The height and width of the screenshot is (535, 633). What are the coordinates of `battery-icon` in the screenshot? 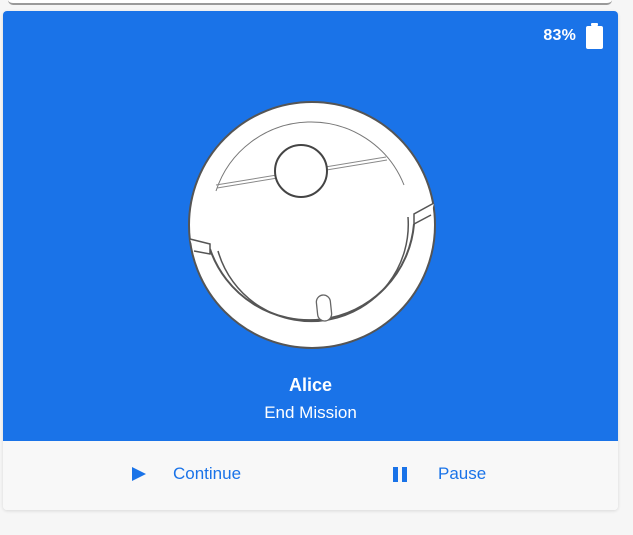 It's located at (594, 36).